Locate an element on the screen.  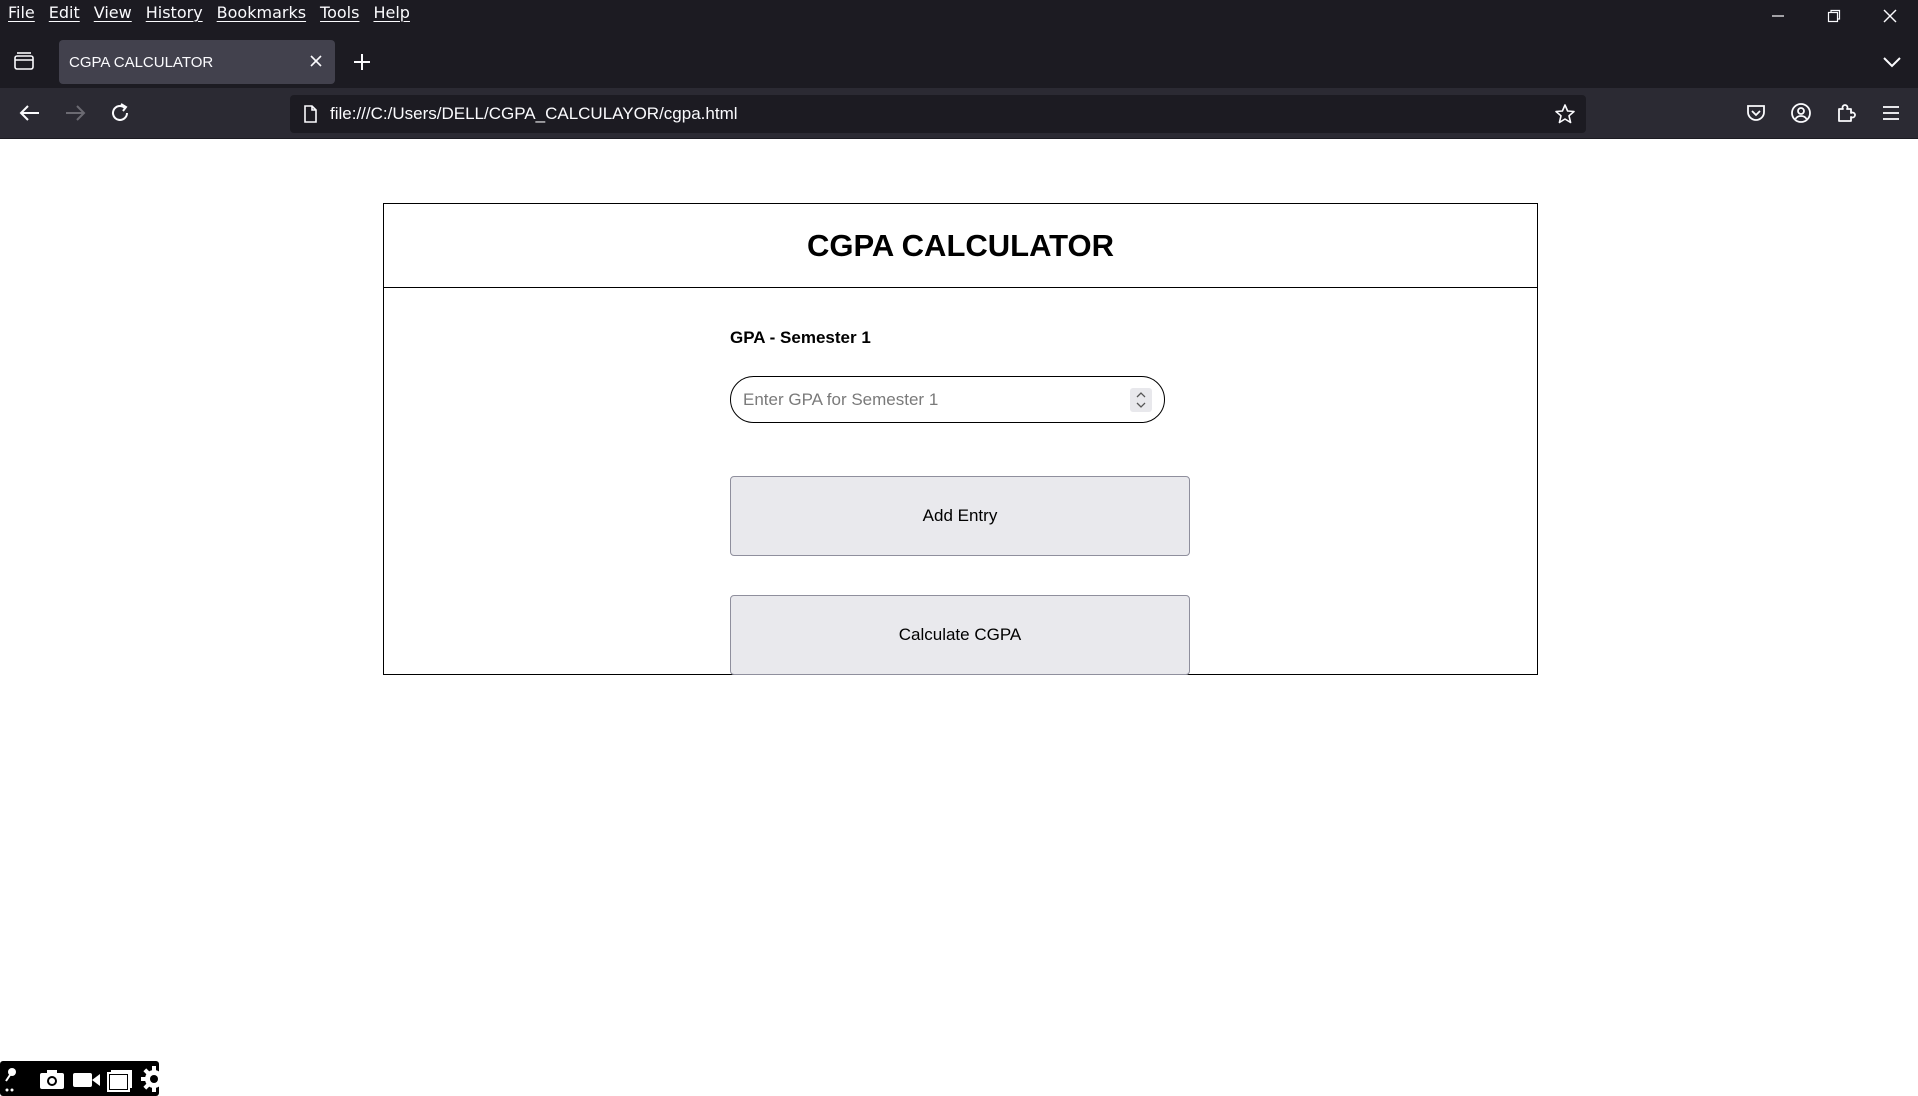
account-button is located at coordinates (1801, 113).